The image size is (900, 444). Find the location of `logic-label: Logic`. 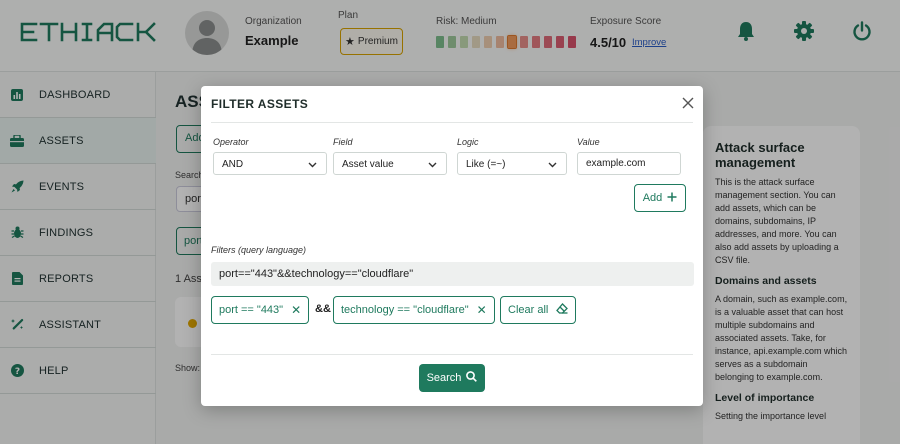

logic-label: Logic is located at coordinates (468, 142).